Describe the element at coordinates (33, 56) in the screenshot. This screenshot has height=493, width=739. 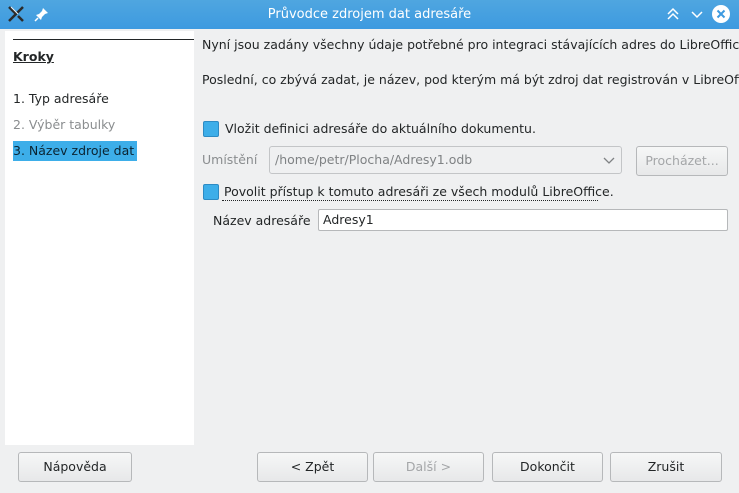
I see `steps-heading: Kroky` at that location.